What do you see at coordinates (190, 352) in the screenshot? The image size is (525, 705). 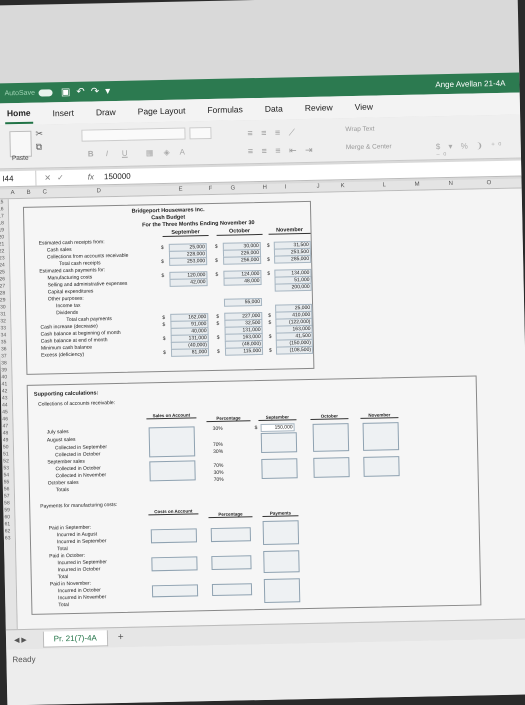 I see `sep-excess: 81,000` at bounding box center [190, 352].